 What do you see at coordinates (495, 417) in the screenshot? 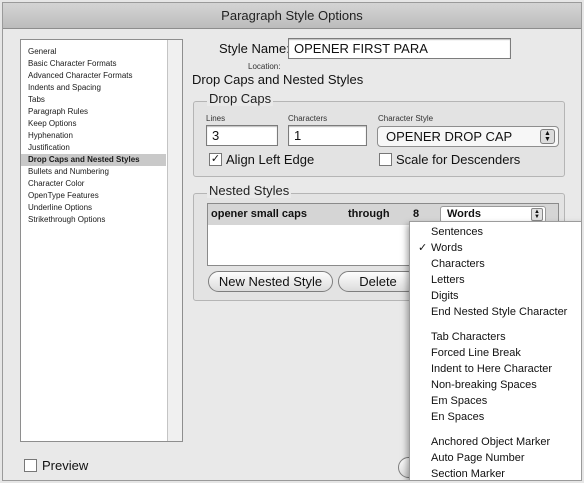
I see `menu-item-en-spaces: En Spaces` at bounding box center [495, 417].